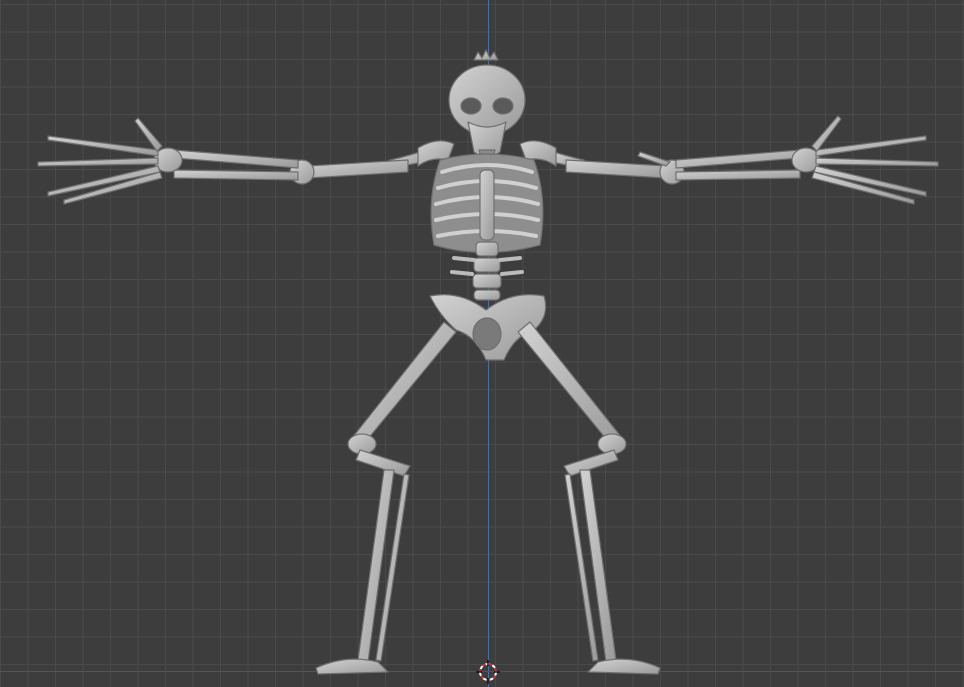  Describe the element at coordinates (488, 672) in the screenshot. I see `3d-cursor-icon` at that location.